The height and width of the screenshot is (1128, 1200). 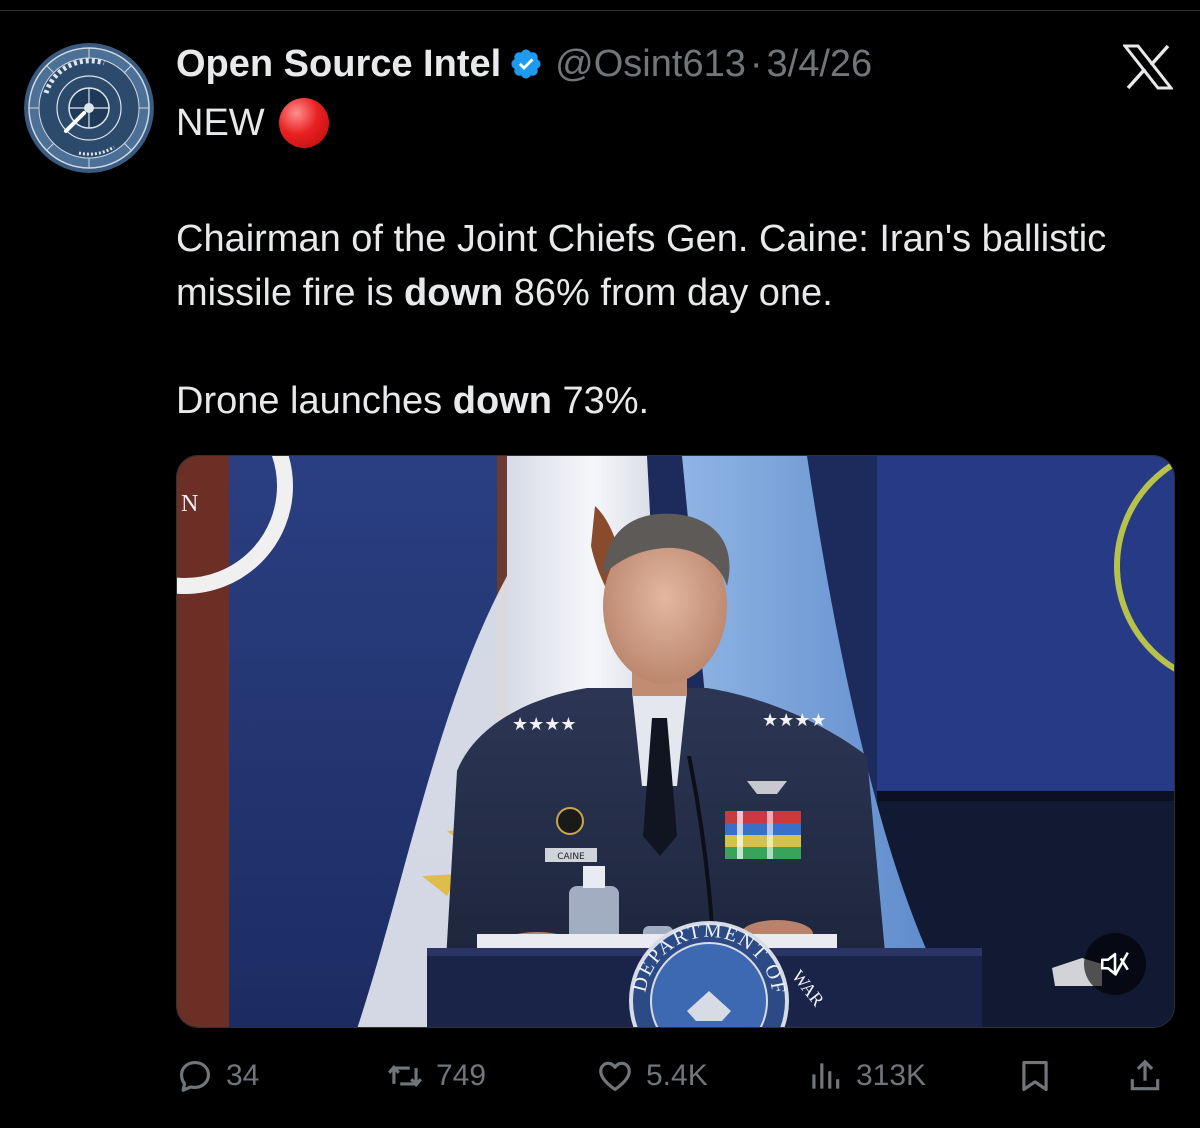 What do you see at coordinates (571, 857) in the screenshot?
I see `nameplate-text: CAINE` at bounding box center [571, 857].